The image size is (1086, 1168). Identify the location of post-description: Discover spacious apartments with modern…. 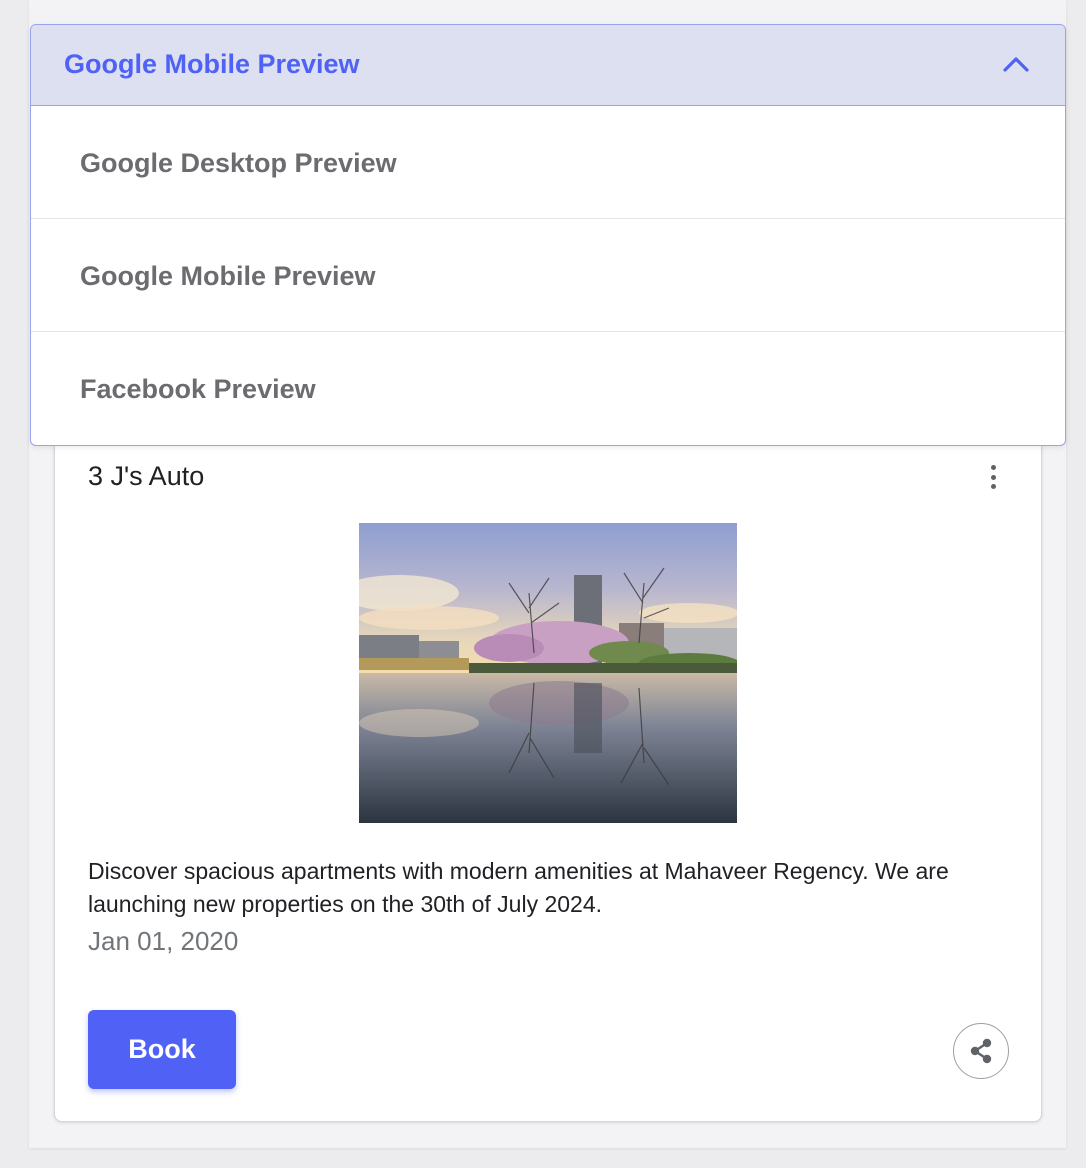
(518, 887).